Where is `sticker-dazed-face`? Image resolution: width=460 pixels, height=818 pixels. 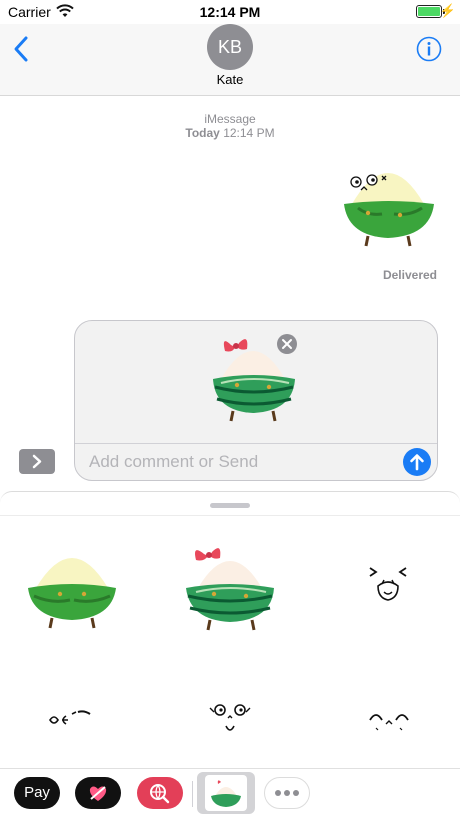
sticker-dazed-face is located at coordinates (230, 720).